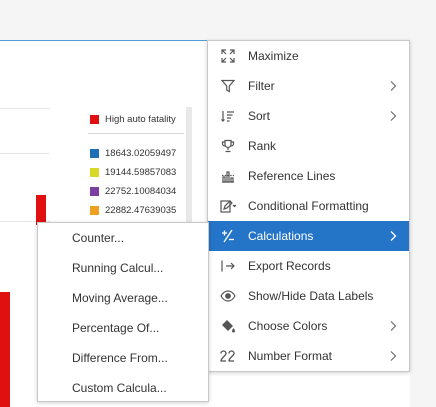 Image resolution: width=436 pixels, height=407 pixels. Describe the element at coordinates (288, 326) in the screenshot. I see `menu-item-label: Choose Colors` at that location.